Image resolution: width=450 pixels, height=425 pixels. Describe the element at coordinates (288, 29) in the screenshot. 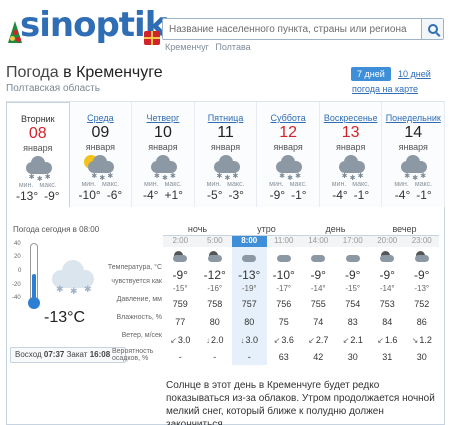

I see `search-input` at that location.